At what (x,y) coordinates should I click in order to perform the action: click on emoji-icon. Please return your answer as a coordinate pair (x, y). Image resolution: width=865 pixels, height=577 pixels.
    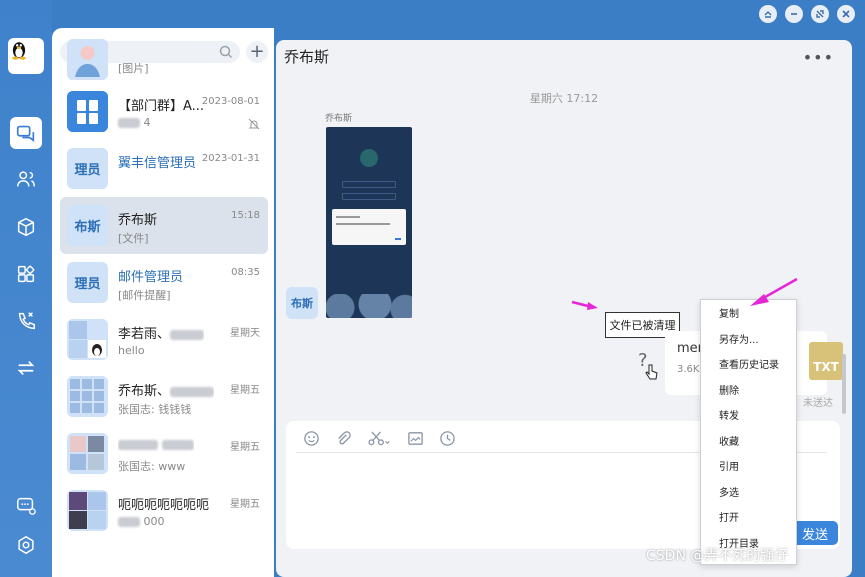
    Looking at the image, I should click on (311, 438).